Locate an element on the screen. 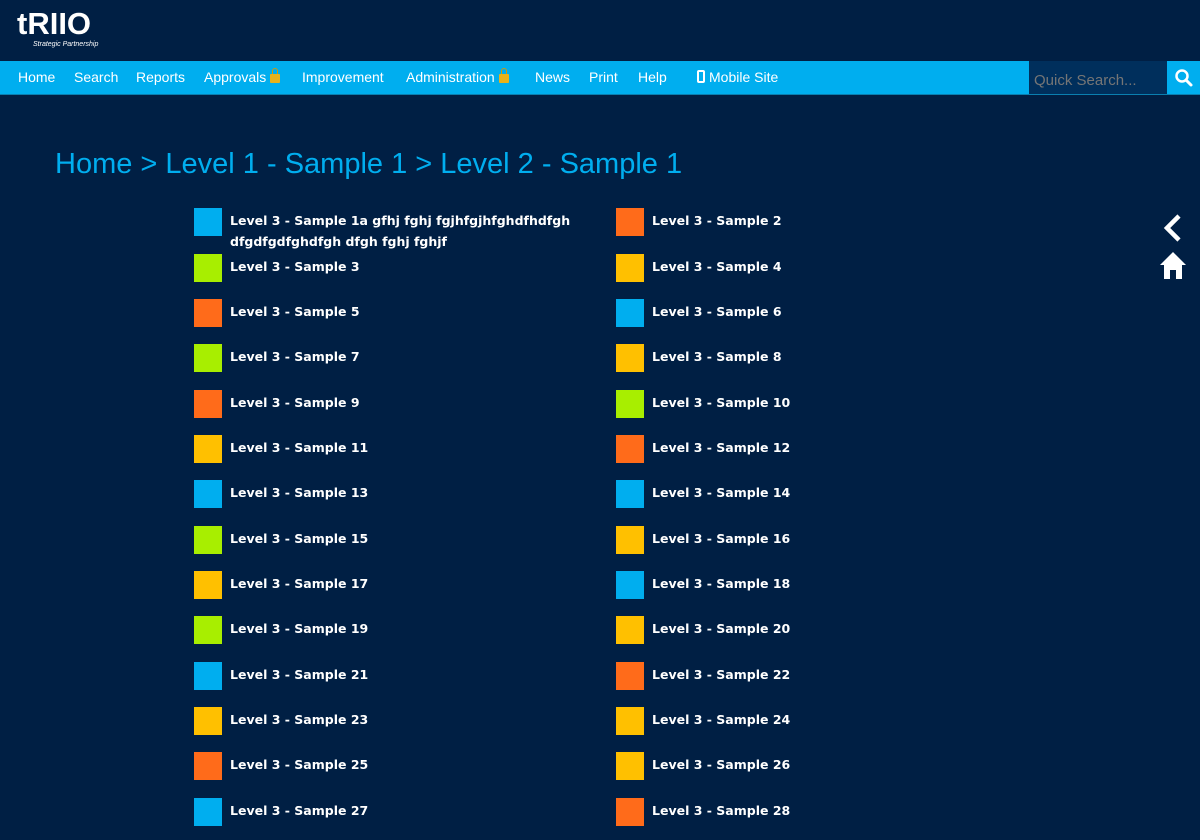 This screenshot has width=1200, height=840. logo-text: tRIIO is located at coordinates (54, 23).